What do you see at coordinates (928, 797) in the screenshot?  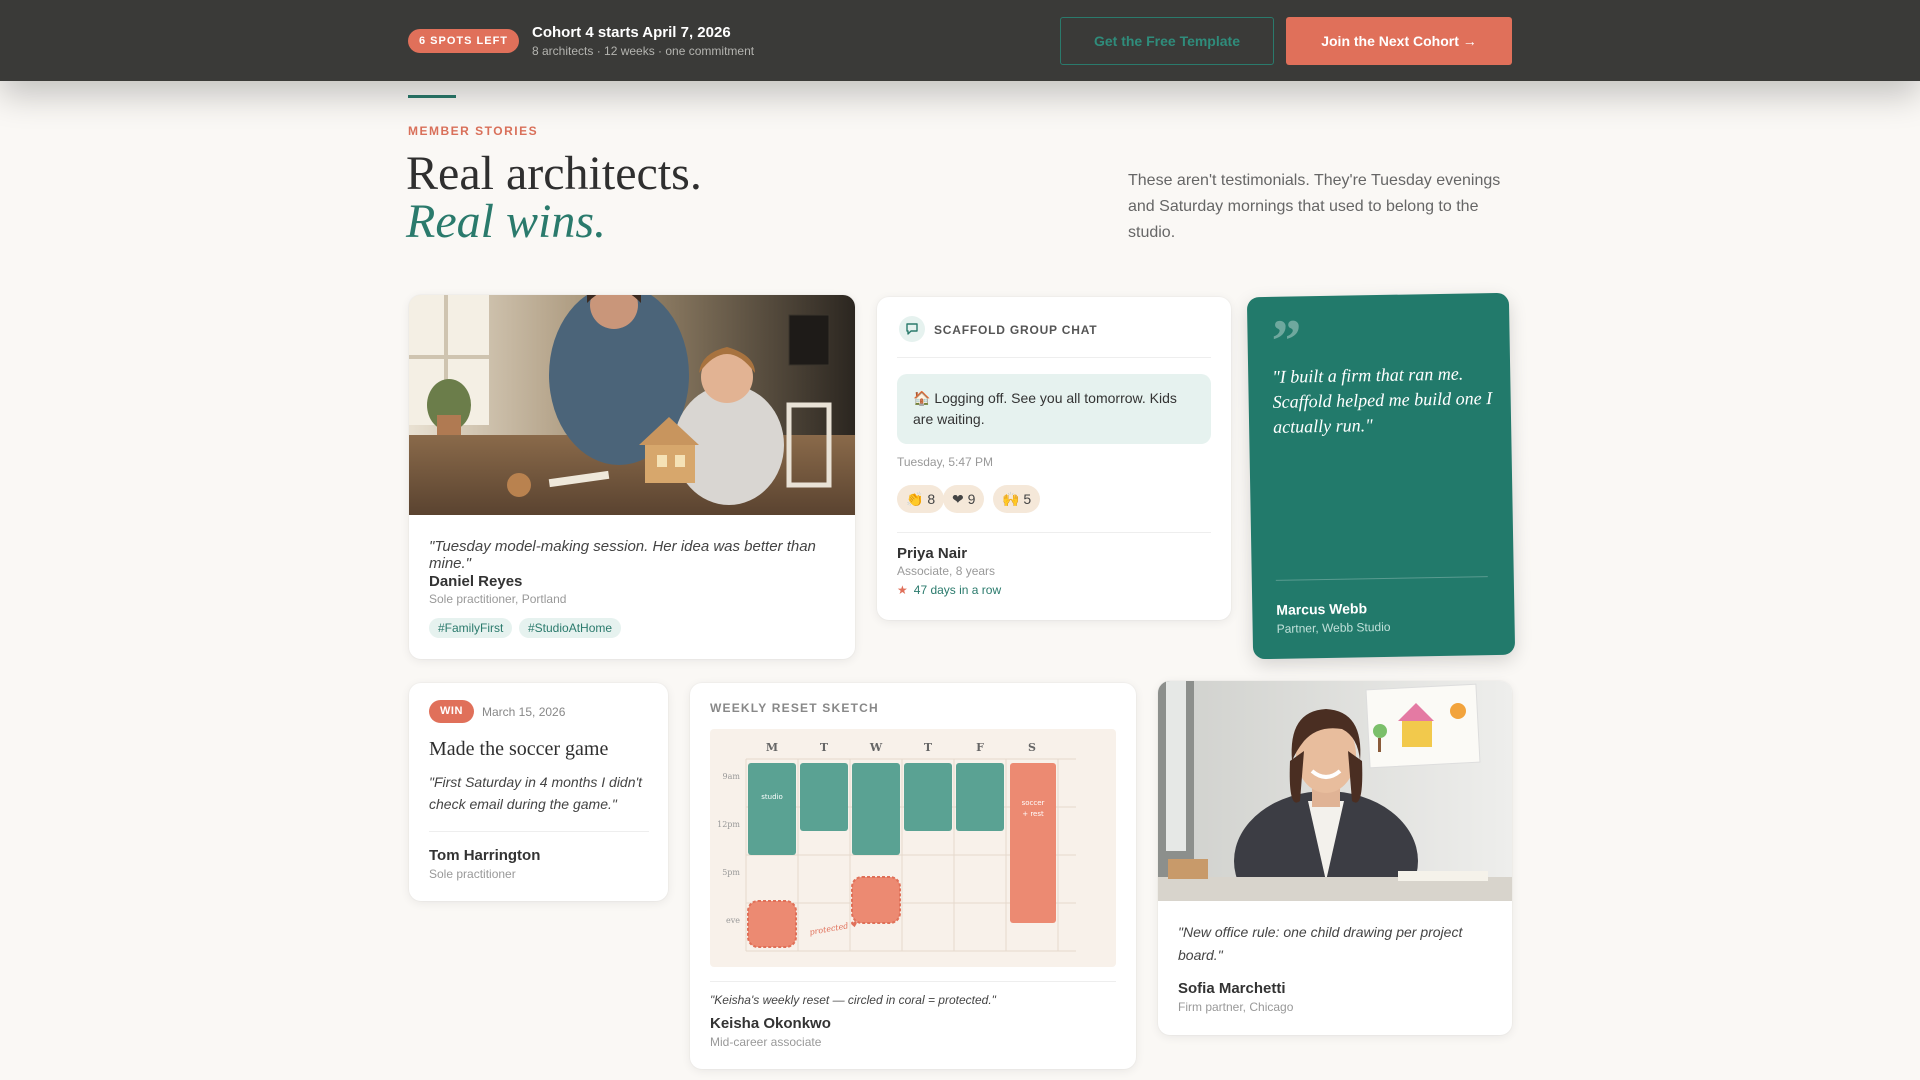 I see `studio-block-thursday` at bounding box center [928, 797].